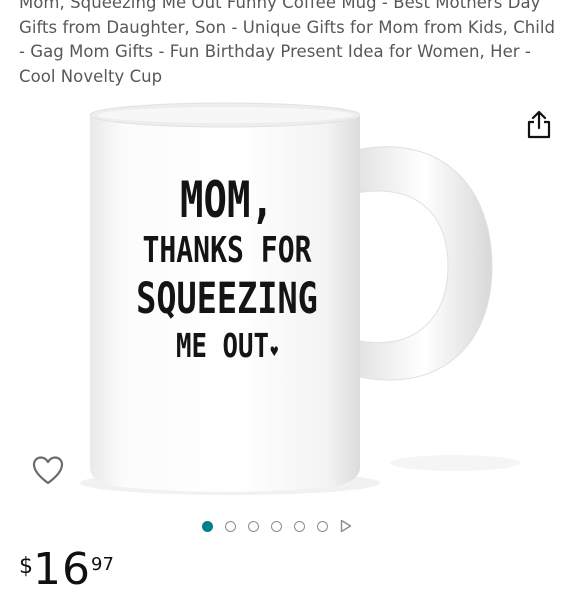 Image resolution: width=580 pixels, height=595 pixels. I want to click on mug-text-line4-words: ME OUT, so click(222, 345).